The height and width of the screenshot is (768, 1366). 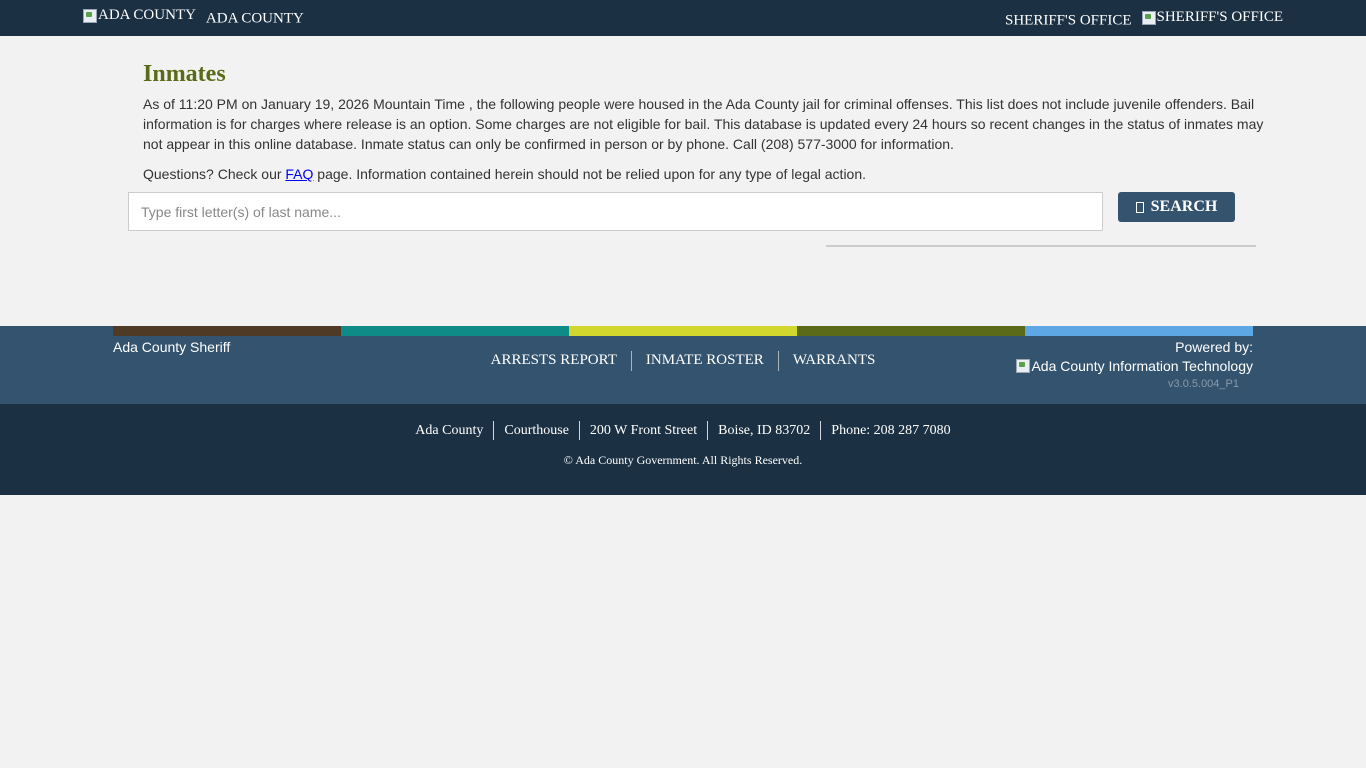 I want to click on ada-it-logo: Ada County Information Technology, so click(x=1134, y=366).